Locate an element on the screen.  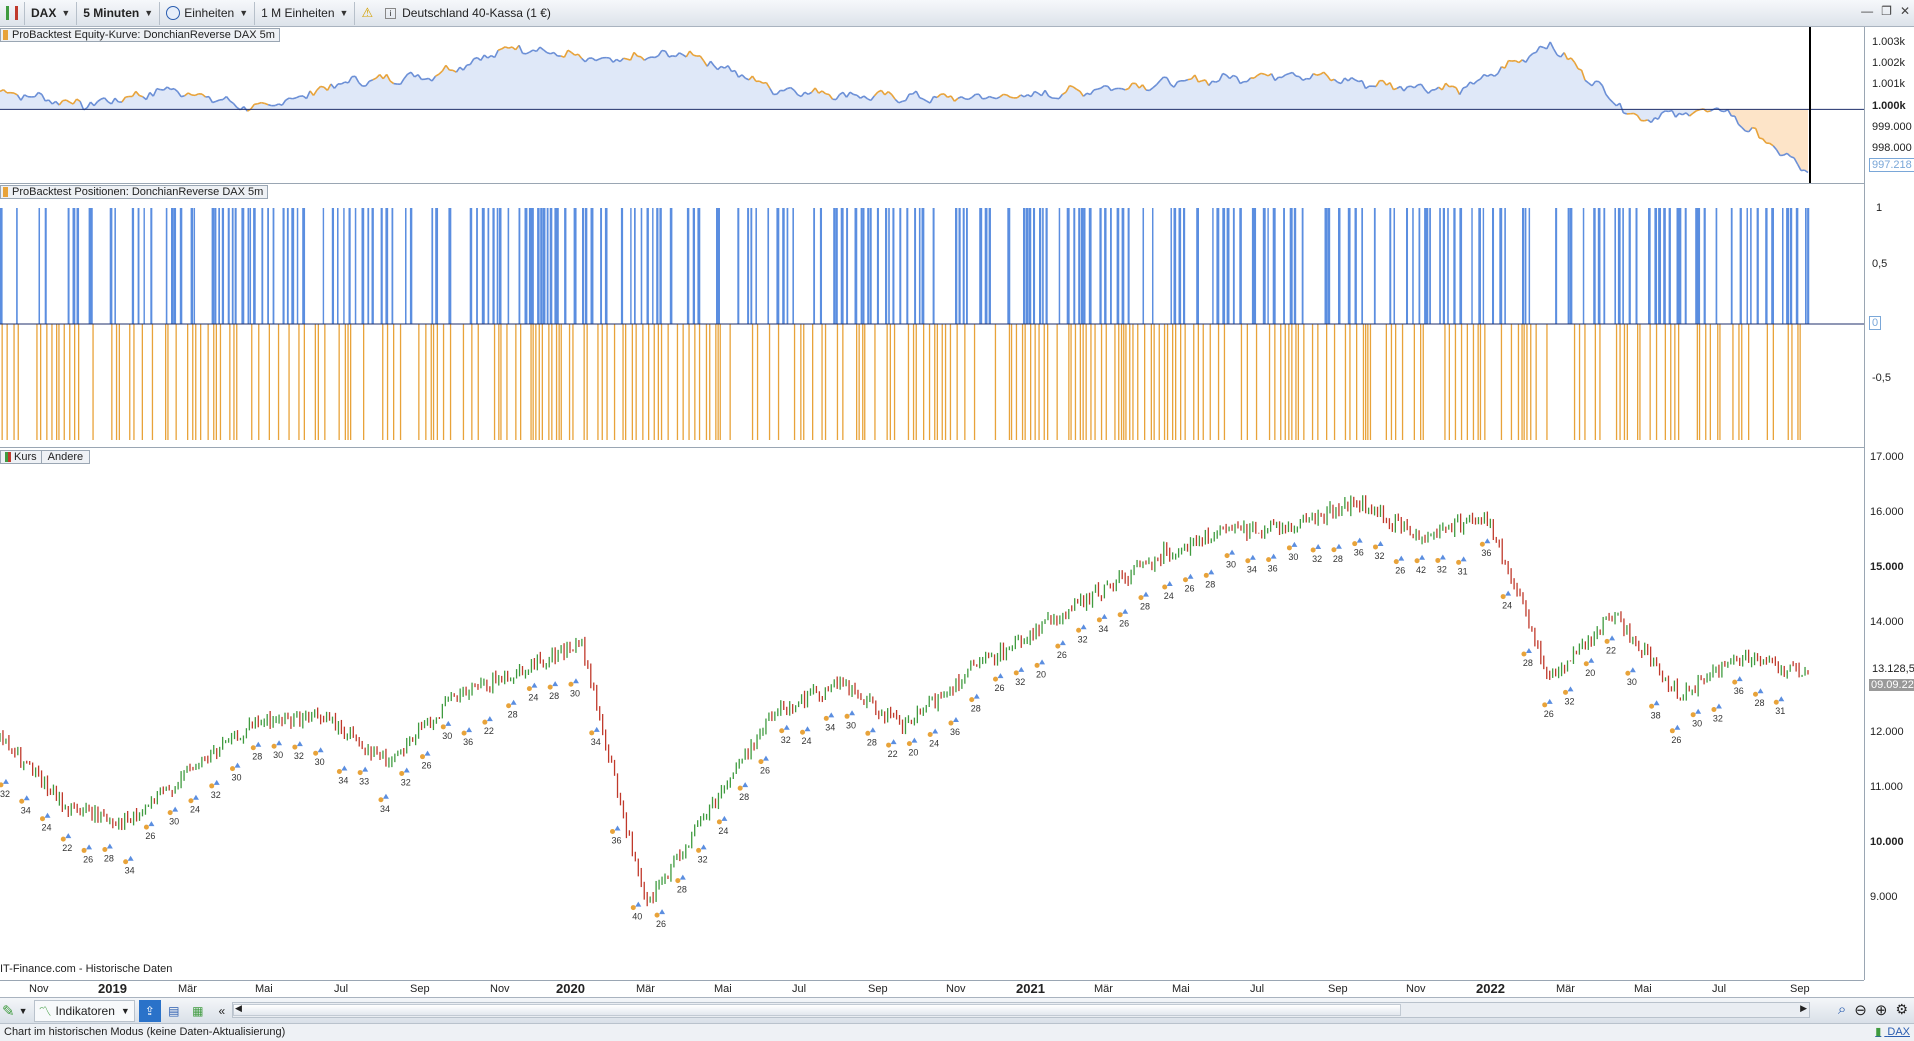
zoom-out-icon: ⊖ is located at coordinates (1860, 1010).